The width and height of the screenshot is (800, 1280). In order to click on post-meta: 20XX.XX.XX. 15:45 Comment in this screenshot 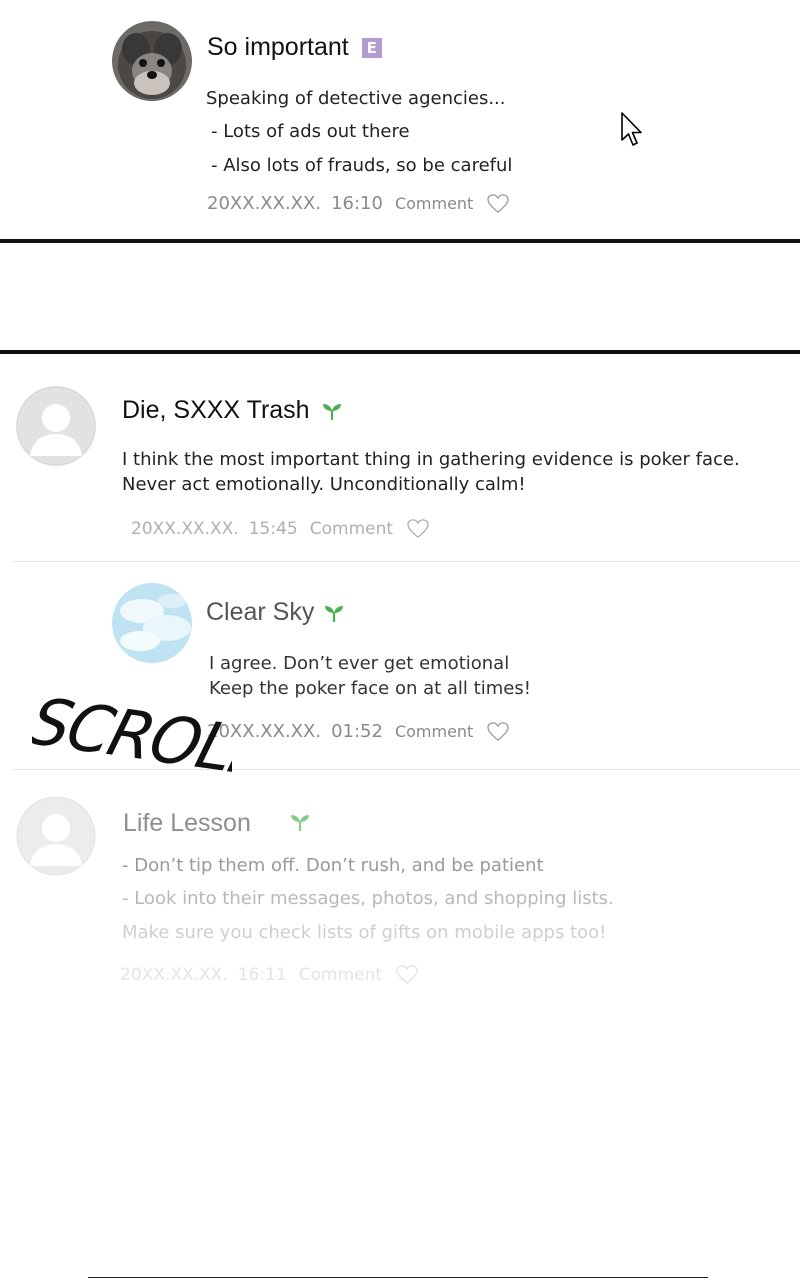, I will do `click(280, 529)`.